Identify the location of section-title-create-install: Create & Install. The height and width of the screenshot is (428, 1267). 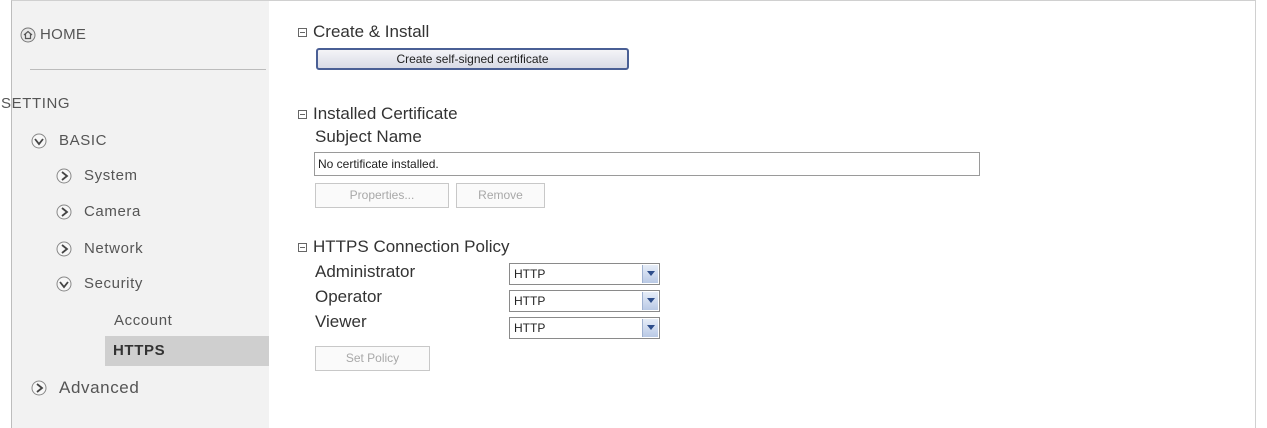
(363, 32).